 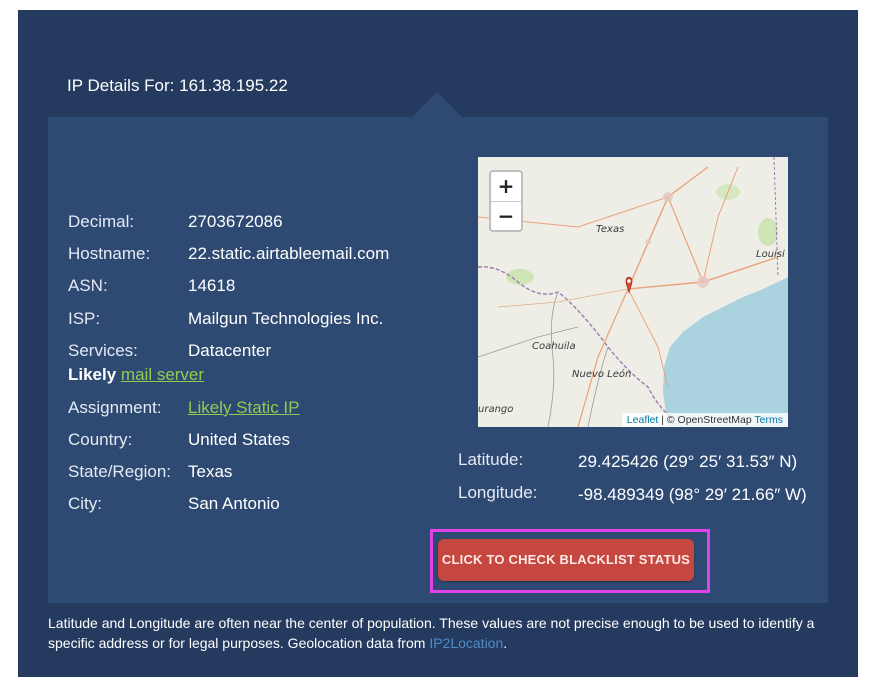 What do you see at coordinates (212, 285) in the screenshot?
I see `detail-value: 14618` at bounding box center [212, 285].